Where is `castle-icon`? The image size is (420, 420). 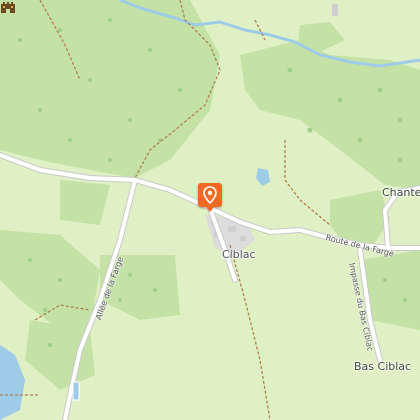
castle-icon is located at coordinates (8, 6).